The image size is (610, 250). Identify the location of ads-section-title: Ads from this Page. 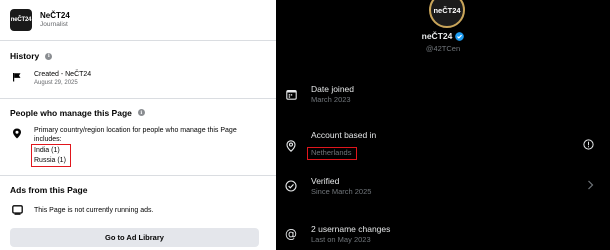
(138, 190).